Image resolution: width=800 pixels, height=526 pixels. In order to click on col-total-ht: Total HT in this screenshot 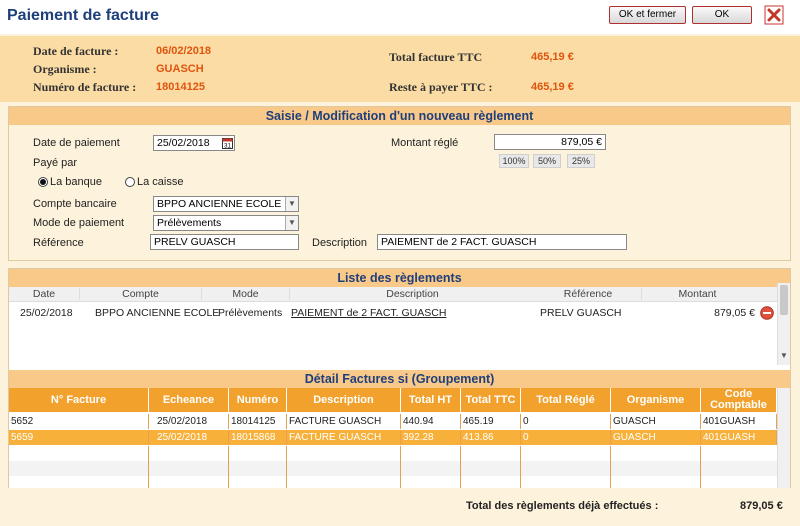, I will do `click(431, 400)`.